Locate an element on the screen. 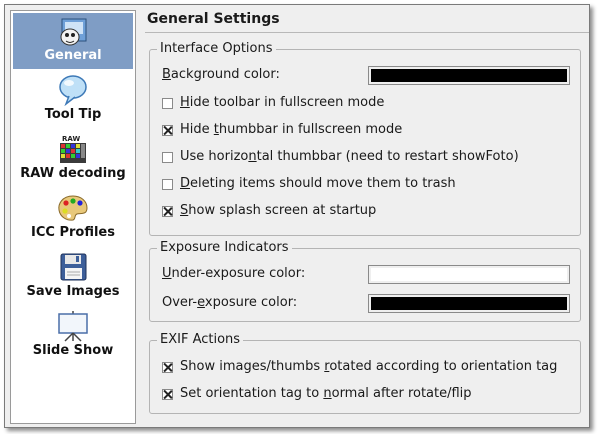  sidebar-item-raw-decoding: RAW RAW decoding is located at coordinates (73, 159).